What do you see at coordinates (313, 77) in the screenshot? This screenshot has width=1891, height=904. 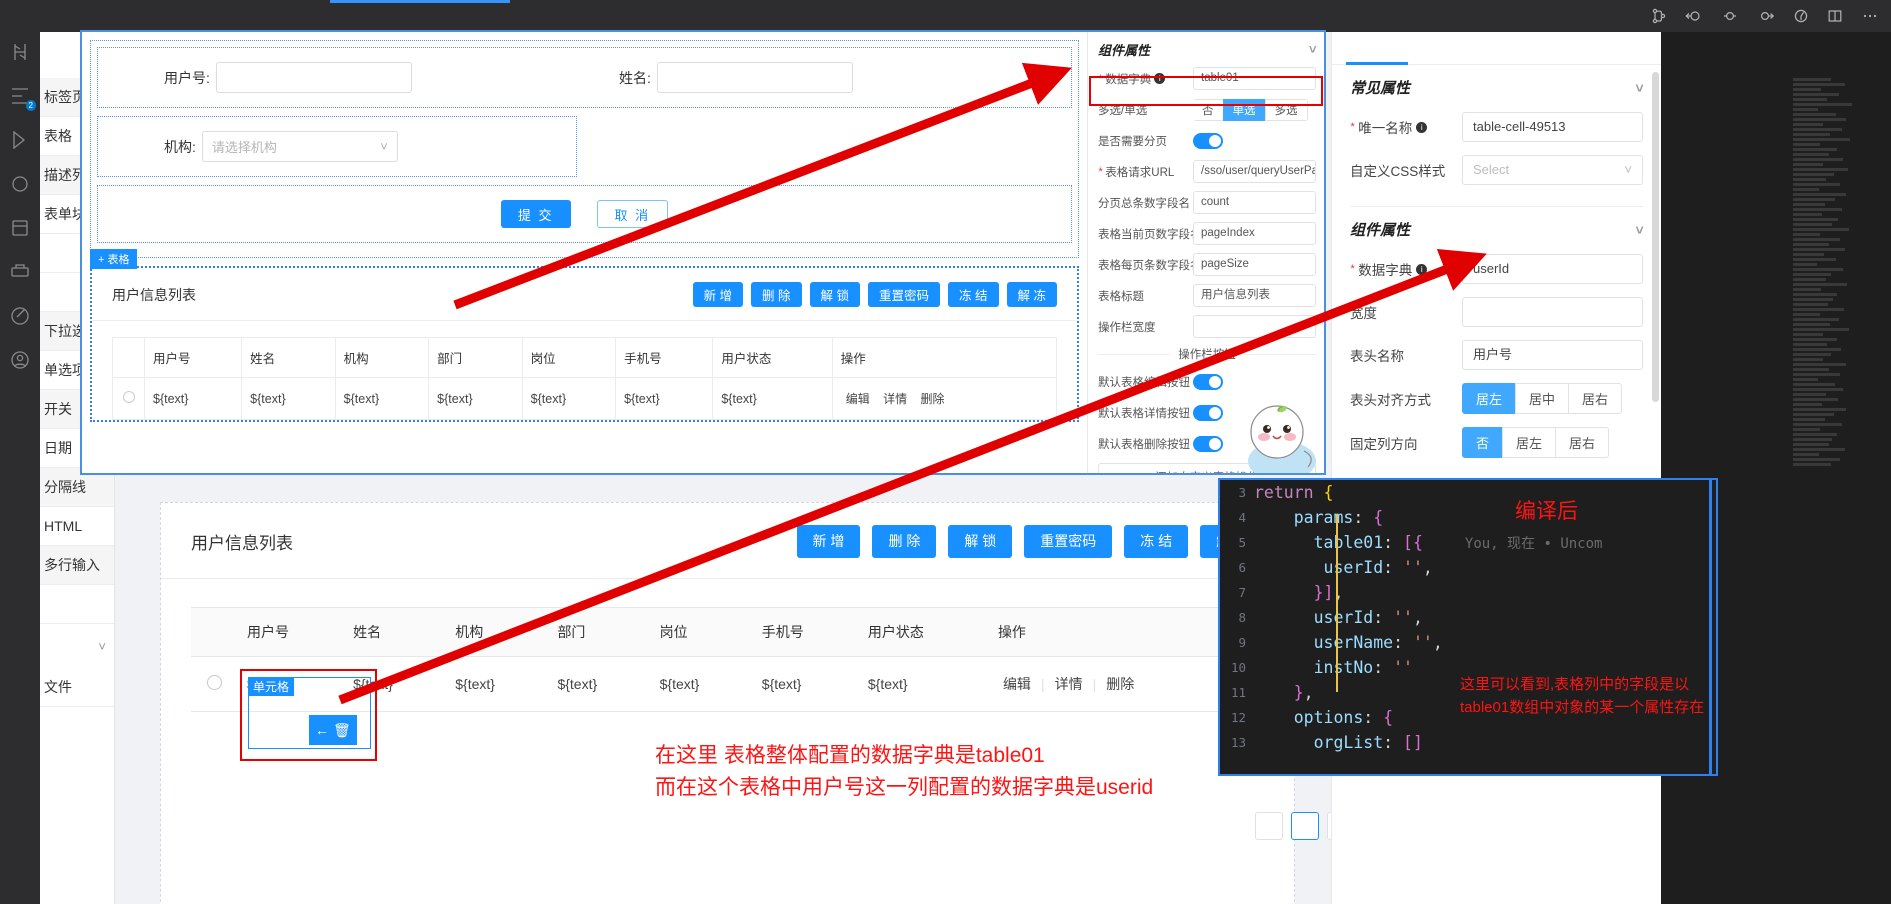 I see `field-userid-input` at bounding box center [313, 77].